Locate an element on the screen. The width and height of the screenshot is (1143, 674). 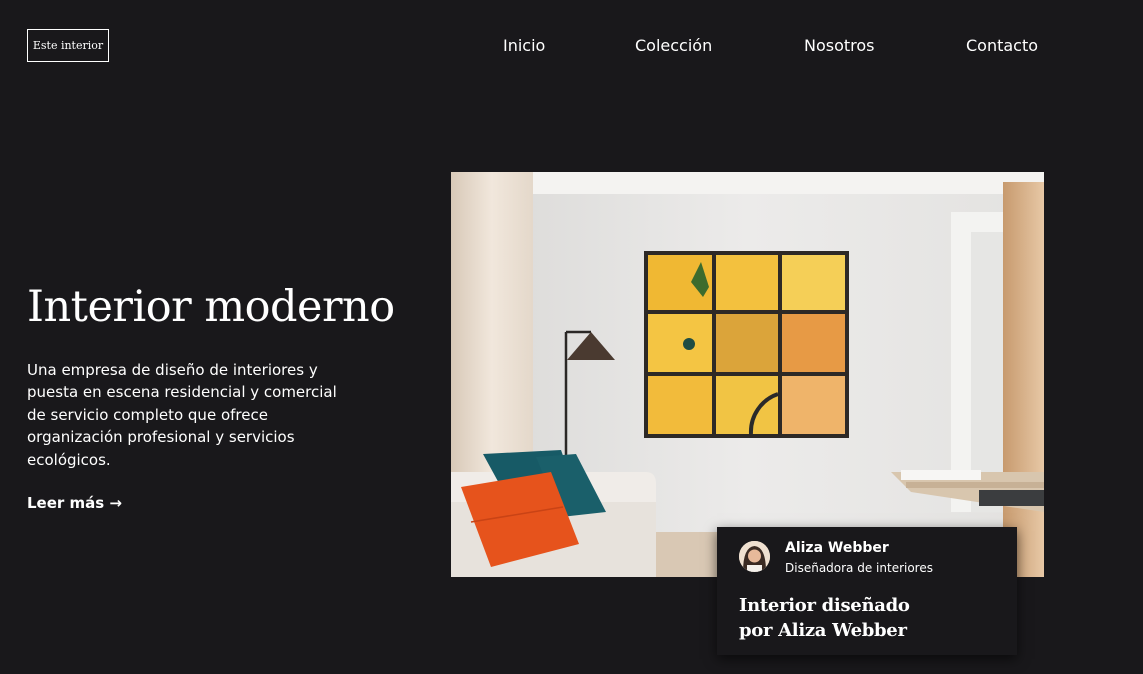
nav-item-coleccion: Colección is located at coordinates (673, 45).